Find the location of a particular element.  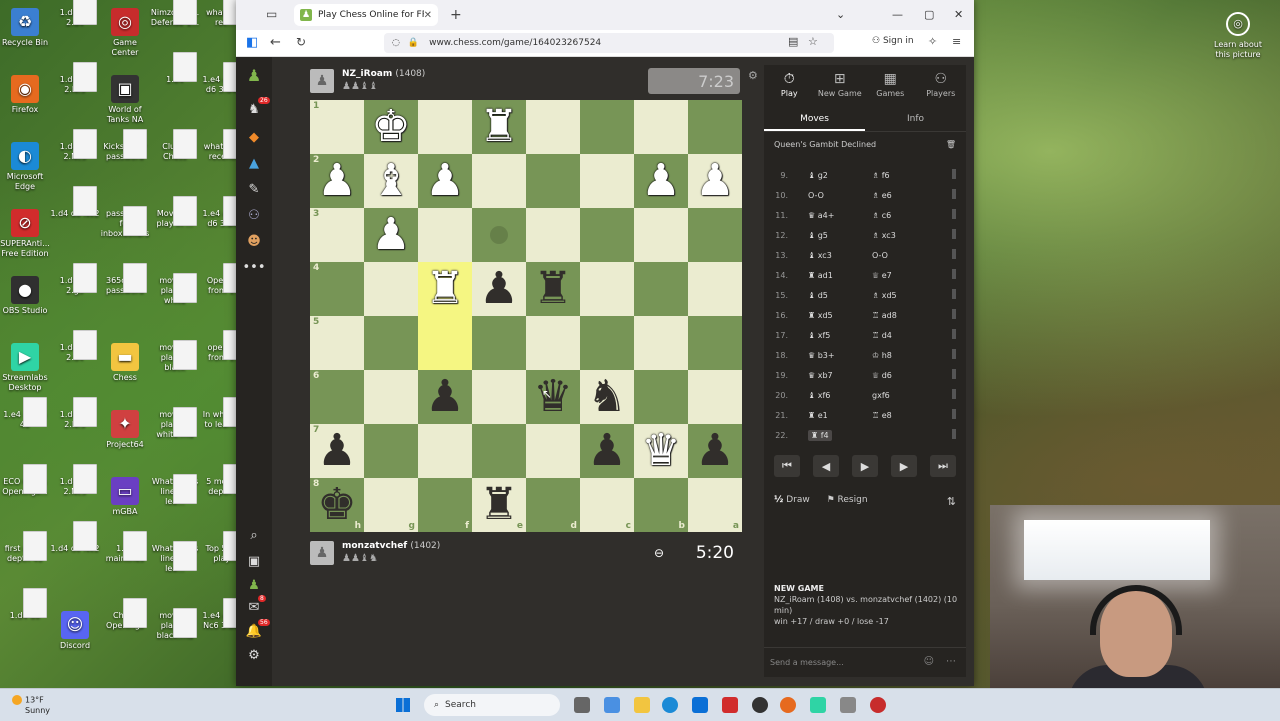

black-move: O-O is located at coordinates (898, 255).